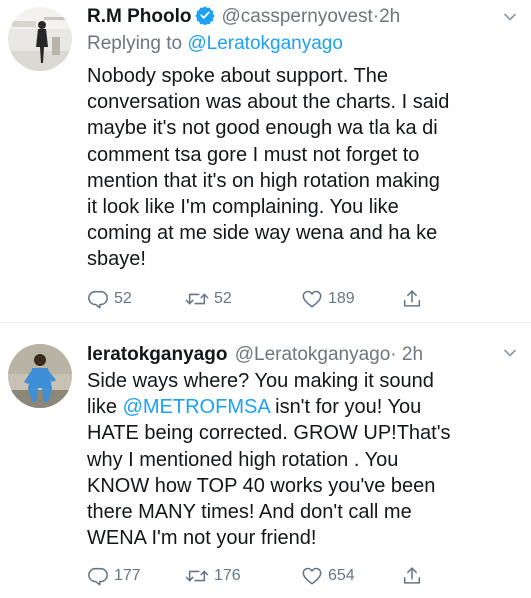  I want to click on reply-button: 177, so click(114, 576).